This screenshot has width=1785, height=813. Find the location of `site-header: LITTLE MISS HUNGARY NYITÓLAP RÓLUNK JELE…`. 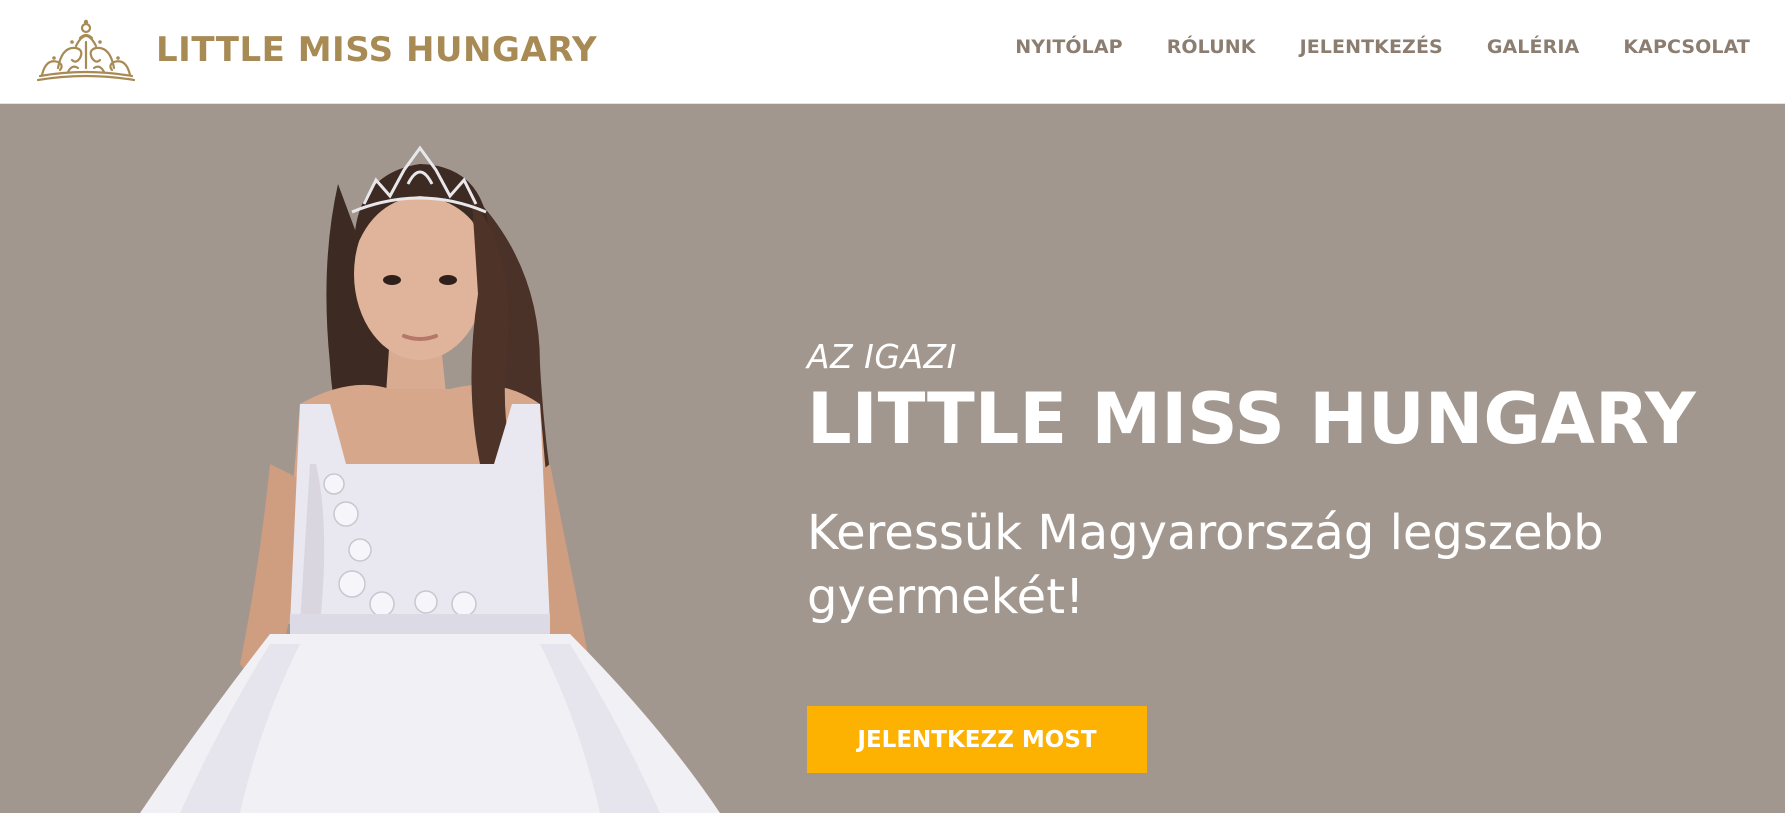

site-header: LITTLE MISS HUNGARY NYITÓLAP RÓLUNK JELE… is located at coordinates (892, 52).